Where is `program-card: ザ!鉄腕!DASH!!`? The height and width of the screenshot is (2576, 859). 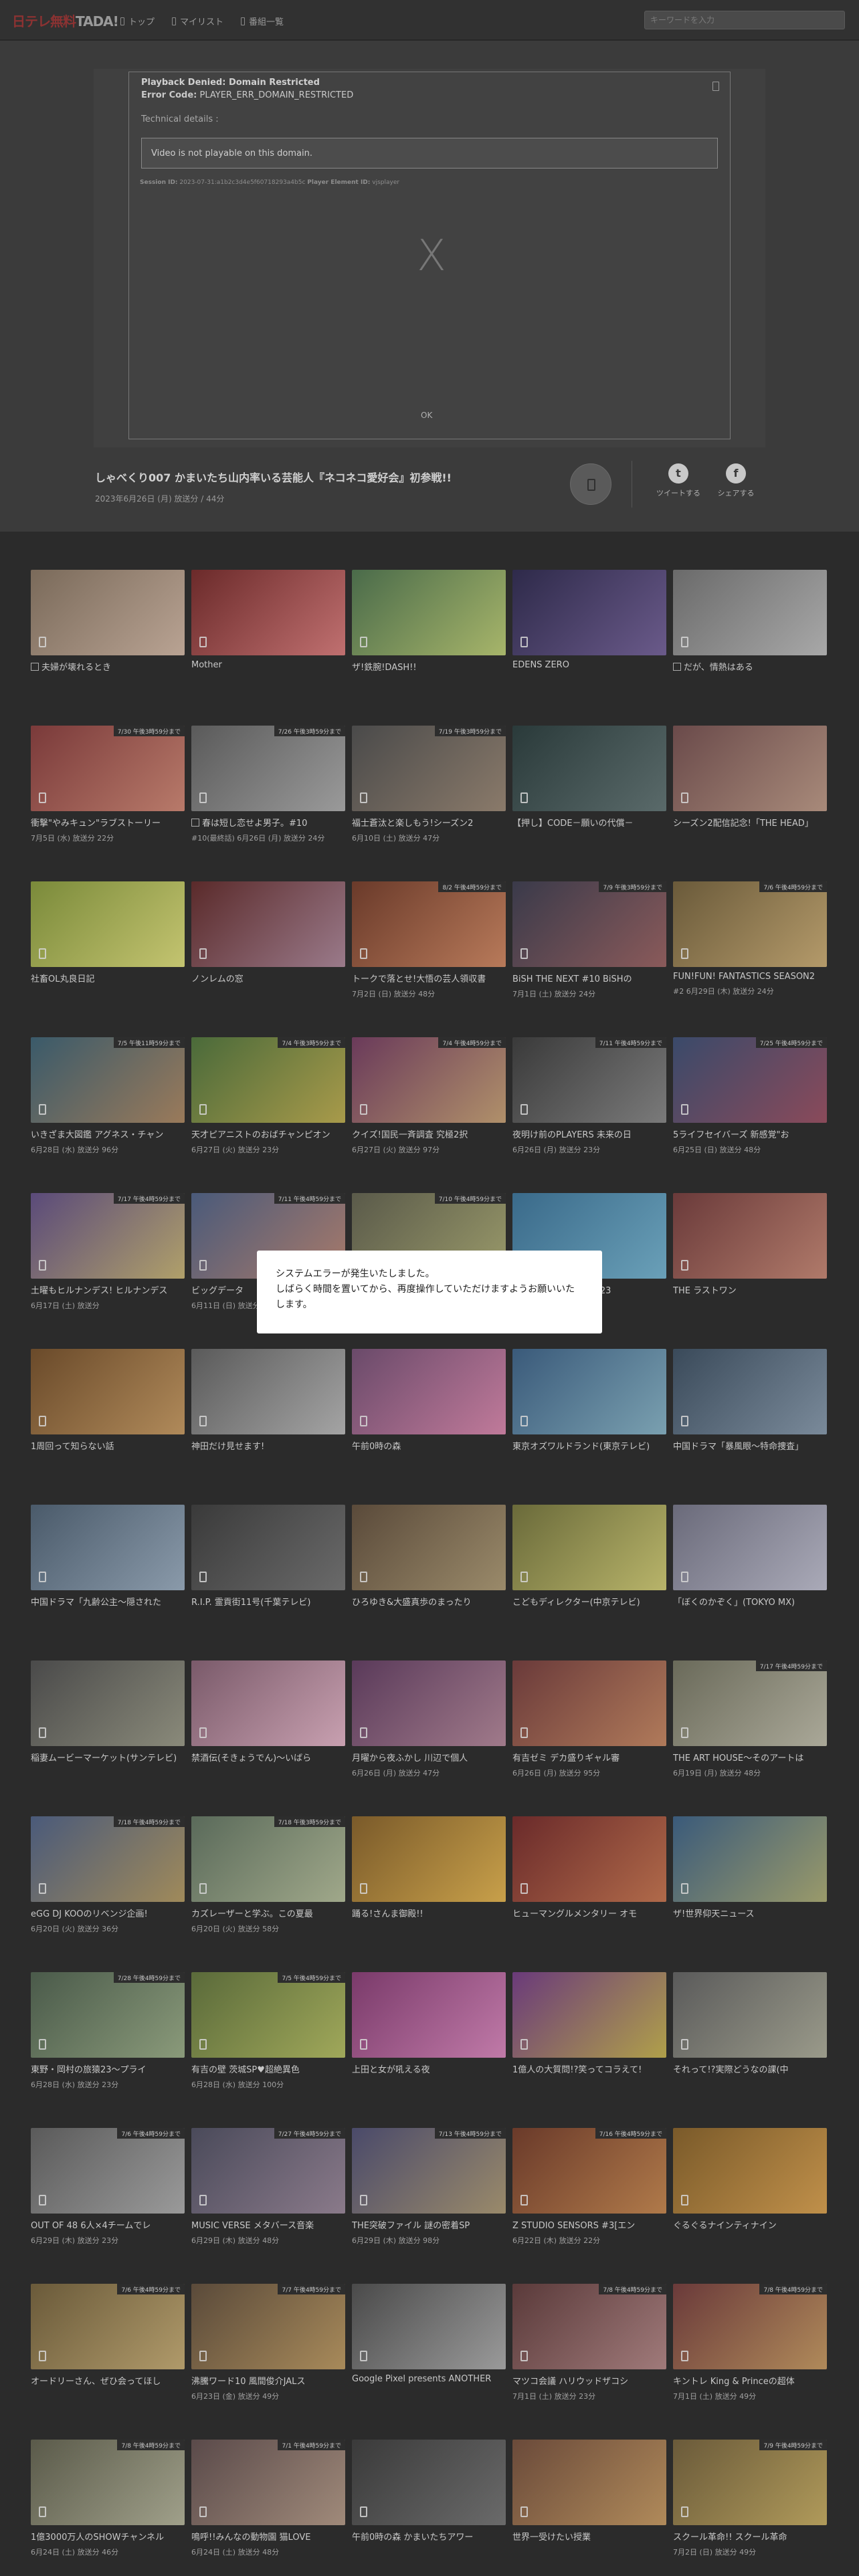
program-card: ザ!鉄腕!DASH!! is located at coordinates (429, 621).